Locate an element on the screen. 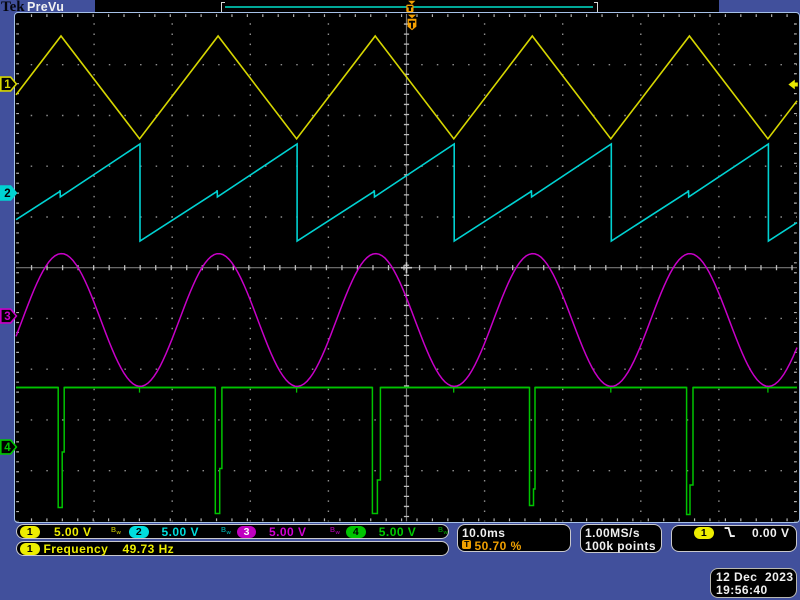 The image size is (800, 600). svg-text: 2 is located at coordinates (7, 194).